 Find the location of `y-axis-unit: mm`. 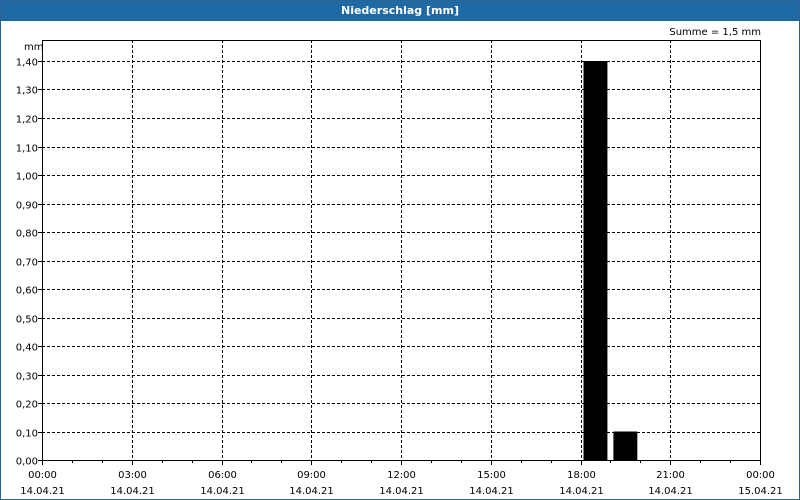

y-axis-unit: mm is located at coordinates (33, 47).